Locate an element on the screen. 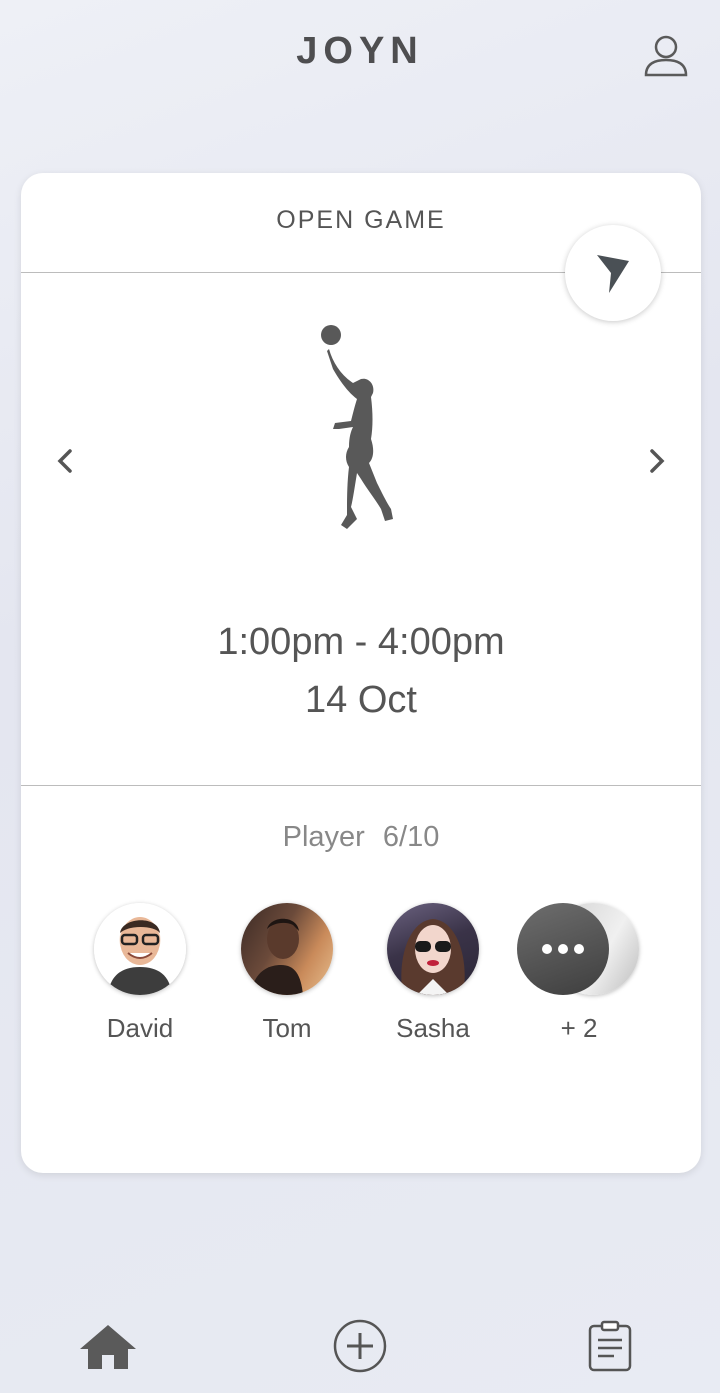 The height and width of the screenshot is (1393, 720). tab-home is located at coordinates (108, 1346).